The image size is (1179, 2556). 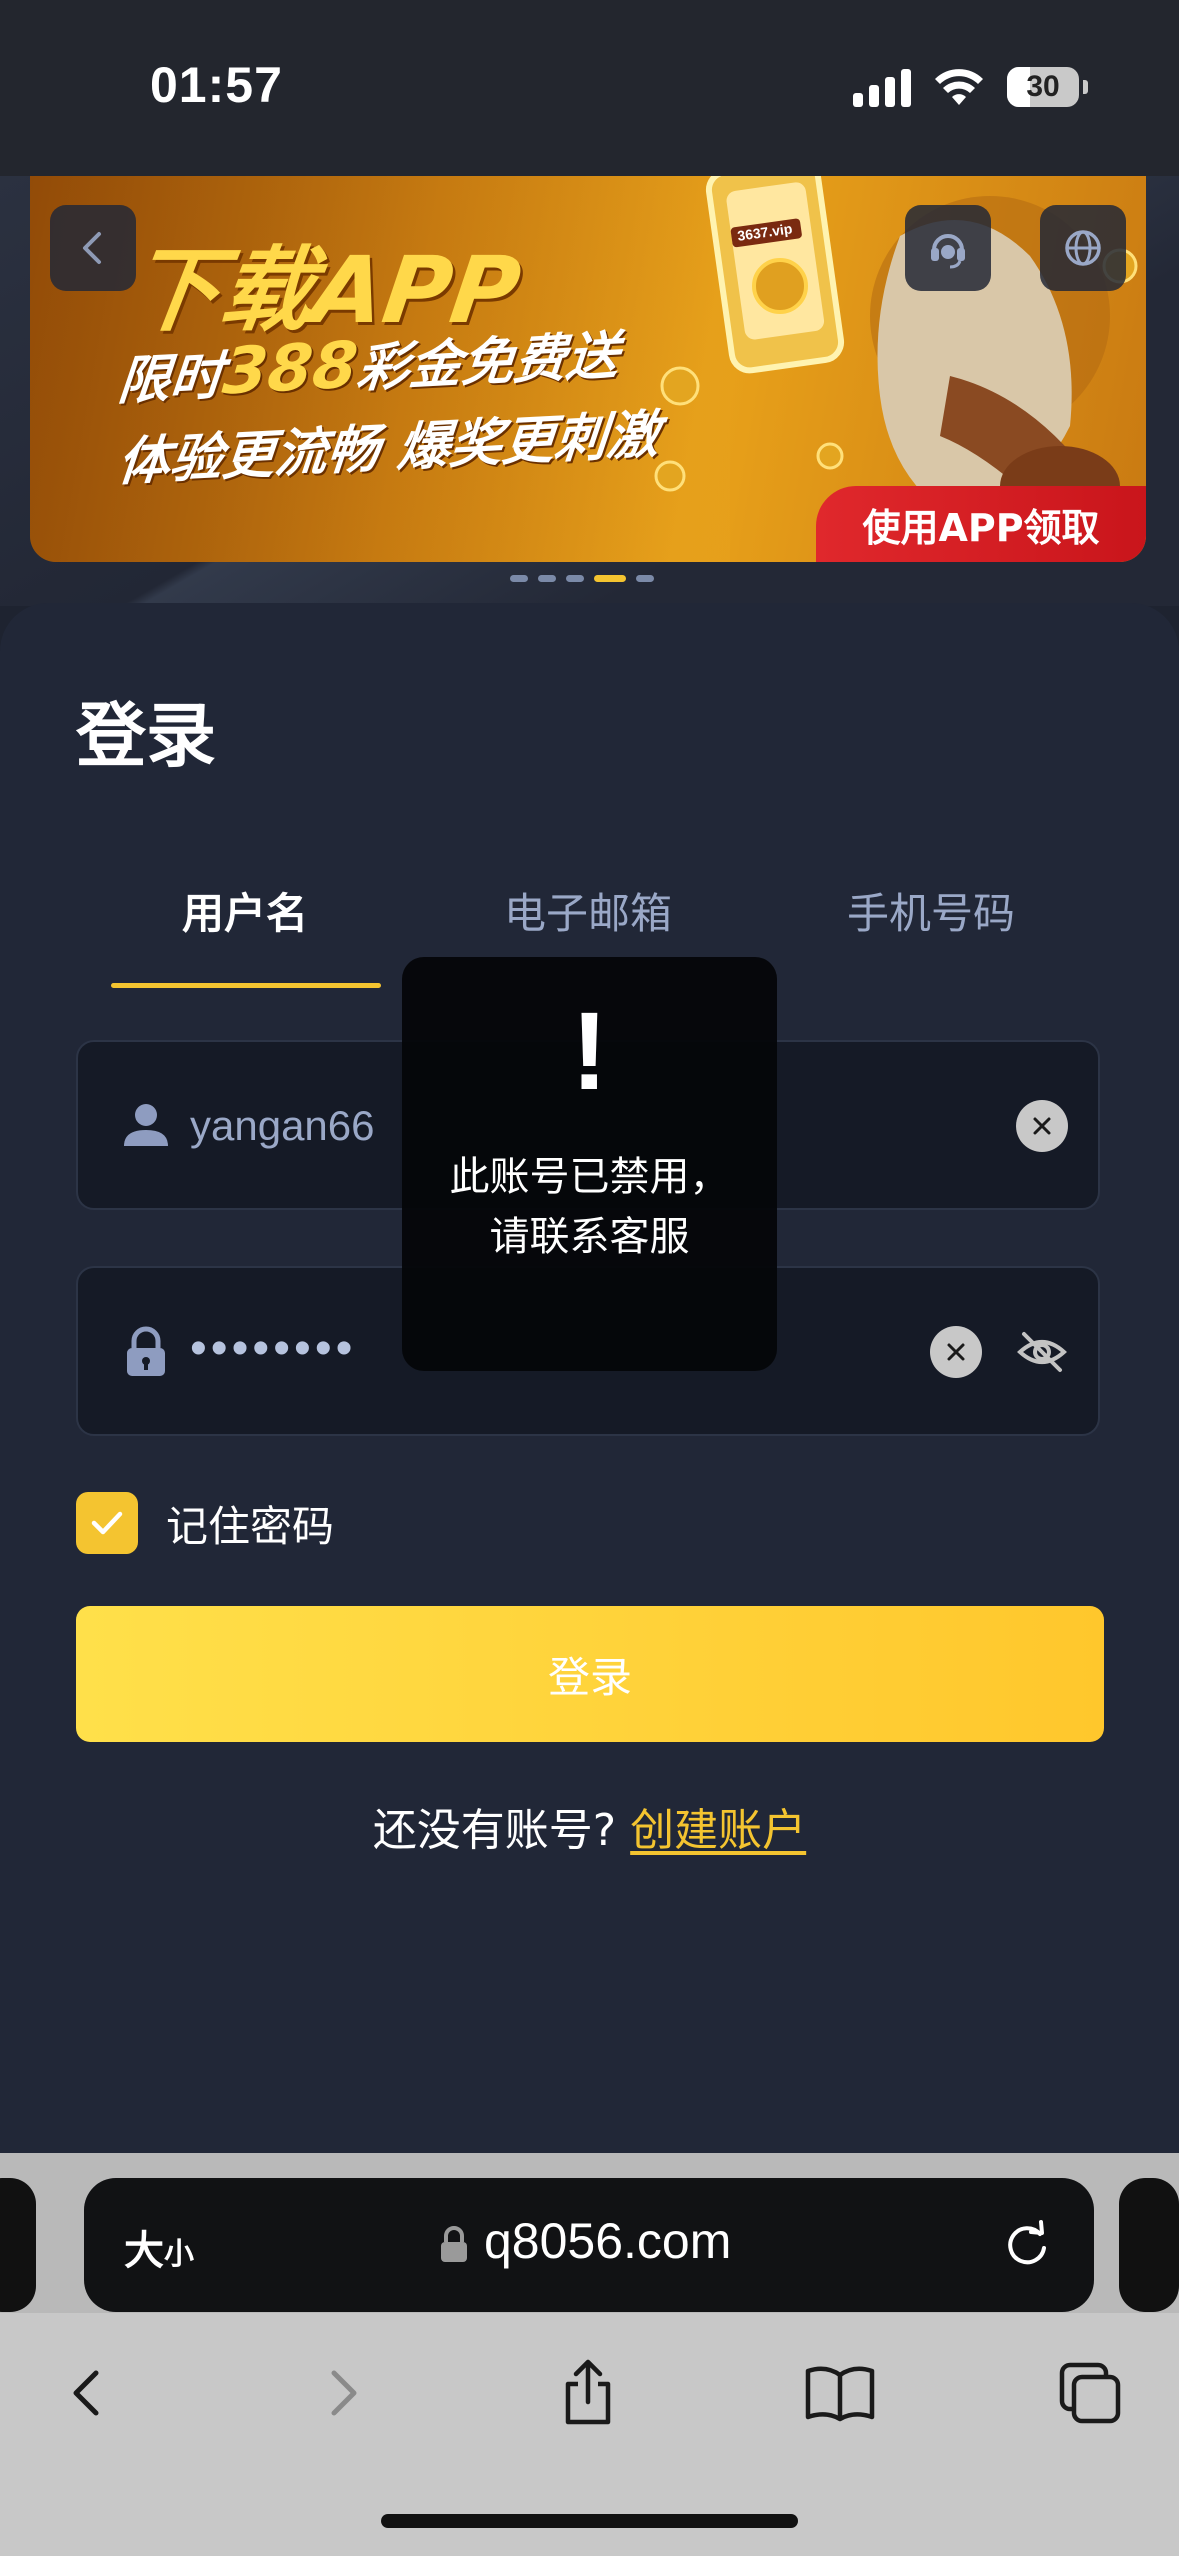 I want to click on active-tab-indicator, so click(x=246, y=985).